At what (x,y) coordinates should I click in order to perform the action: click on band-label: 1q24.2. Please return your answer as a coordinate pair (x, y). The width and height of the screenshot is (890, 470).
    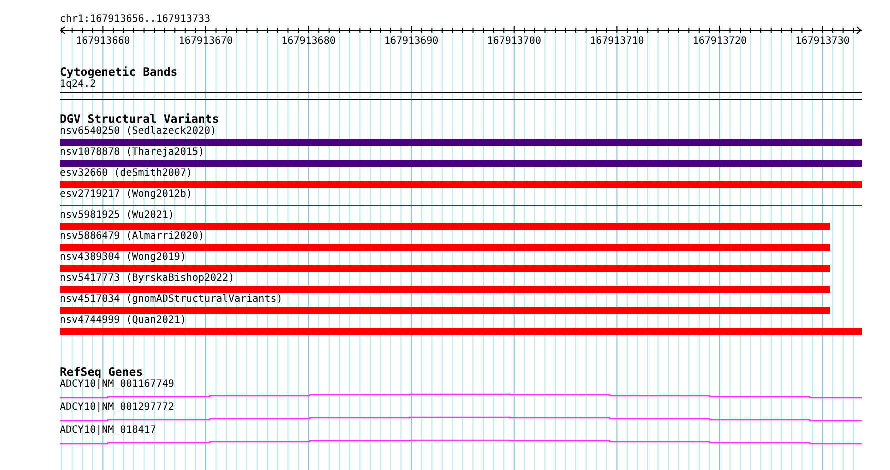
    Looking at the image, I should click on (79, 85).